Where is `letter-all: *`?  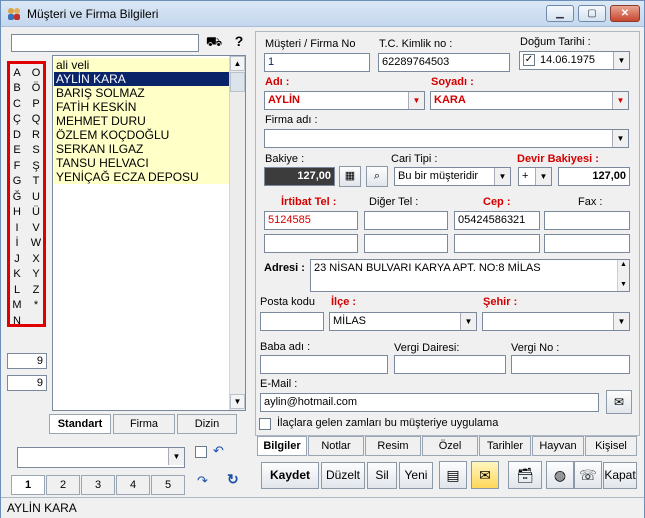
letter-all: * is located at coordinates (36, 305).